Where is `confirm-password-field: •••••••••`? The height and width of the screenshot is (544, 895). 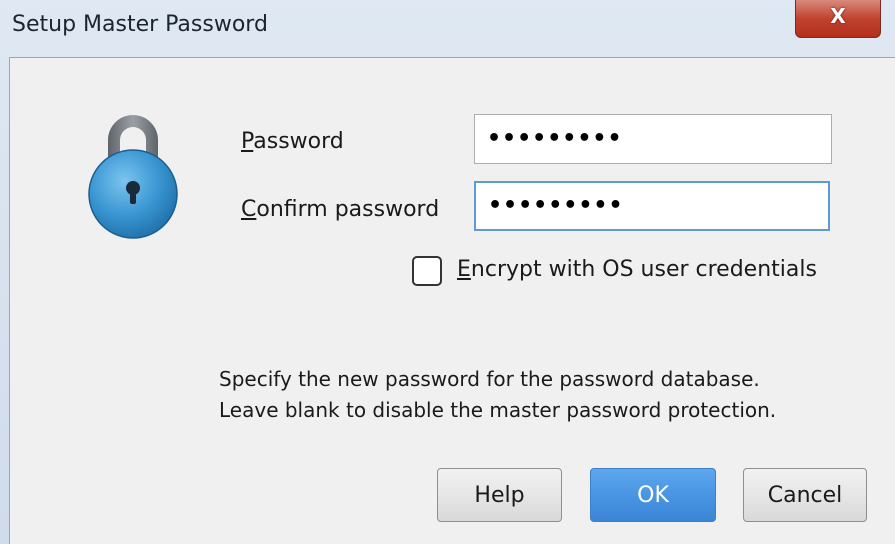
confirm-password-field: ••••••••• is located at coordinates (652, 206).